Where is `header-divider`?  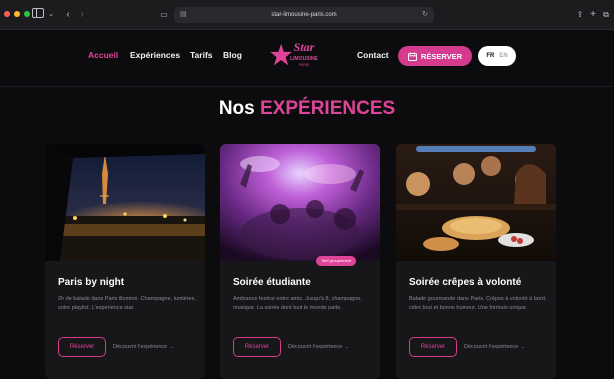
header-divider is located at coordinates (307, 86).